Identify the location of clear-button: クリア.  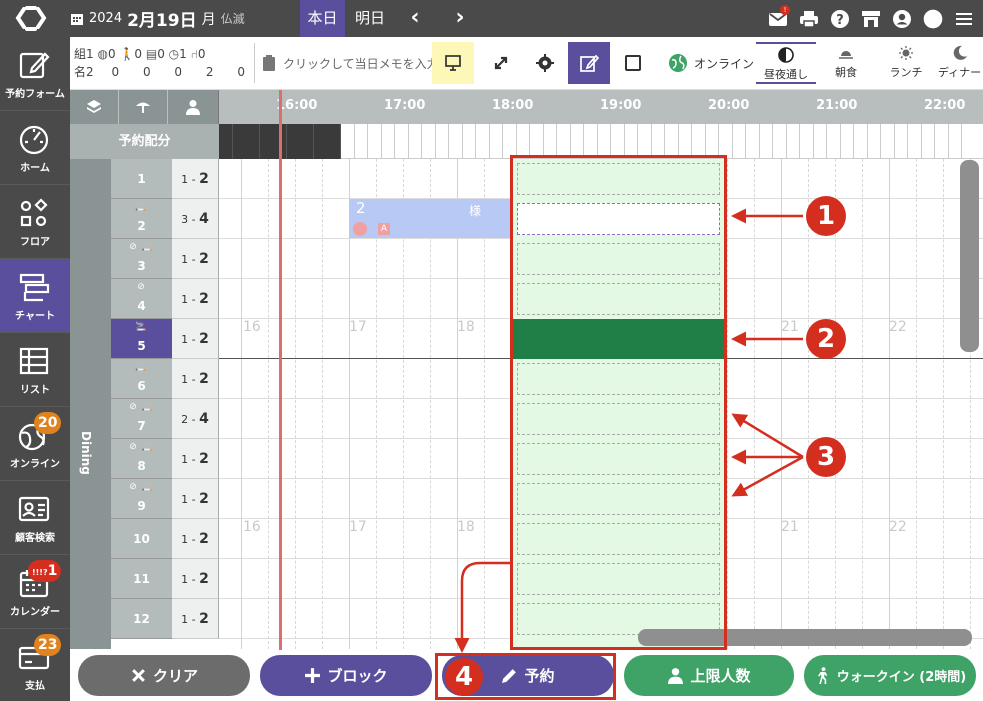
(164, 675).